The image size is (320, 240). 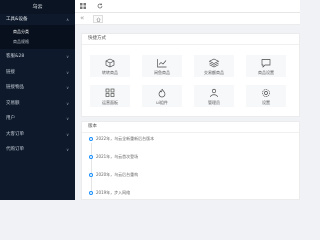 What do you see at coordinates (37, 150) in the screenshot?
I see `sidebar-item-proxy-orders: 代购订单 ∨` at bounding box center [37, 150].